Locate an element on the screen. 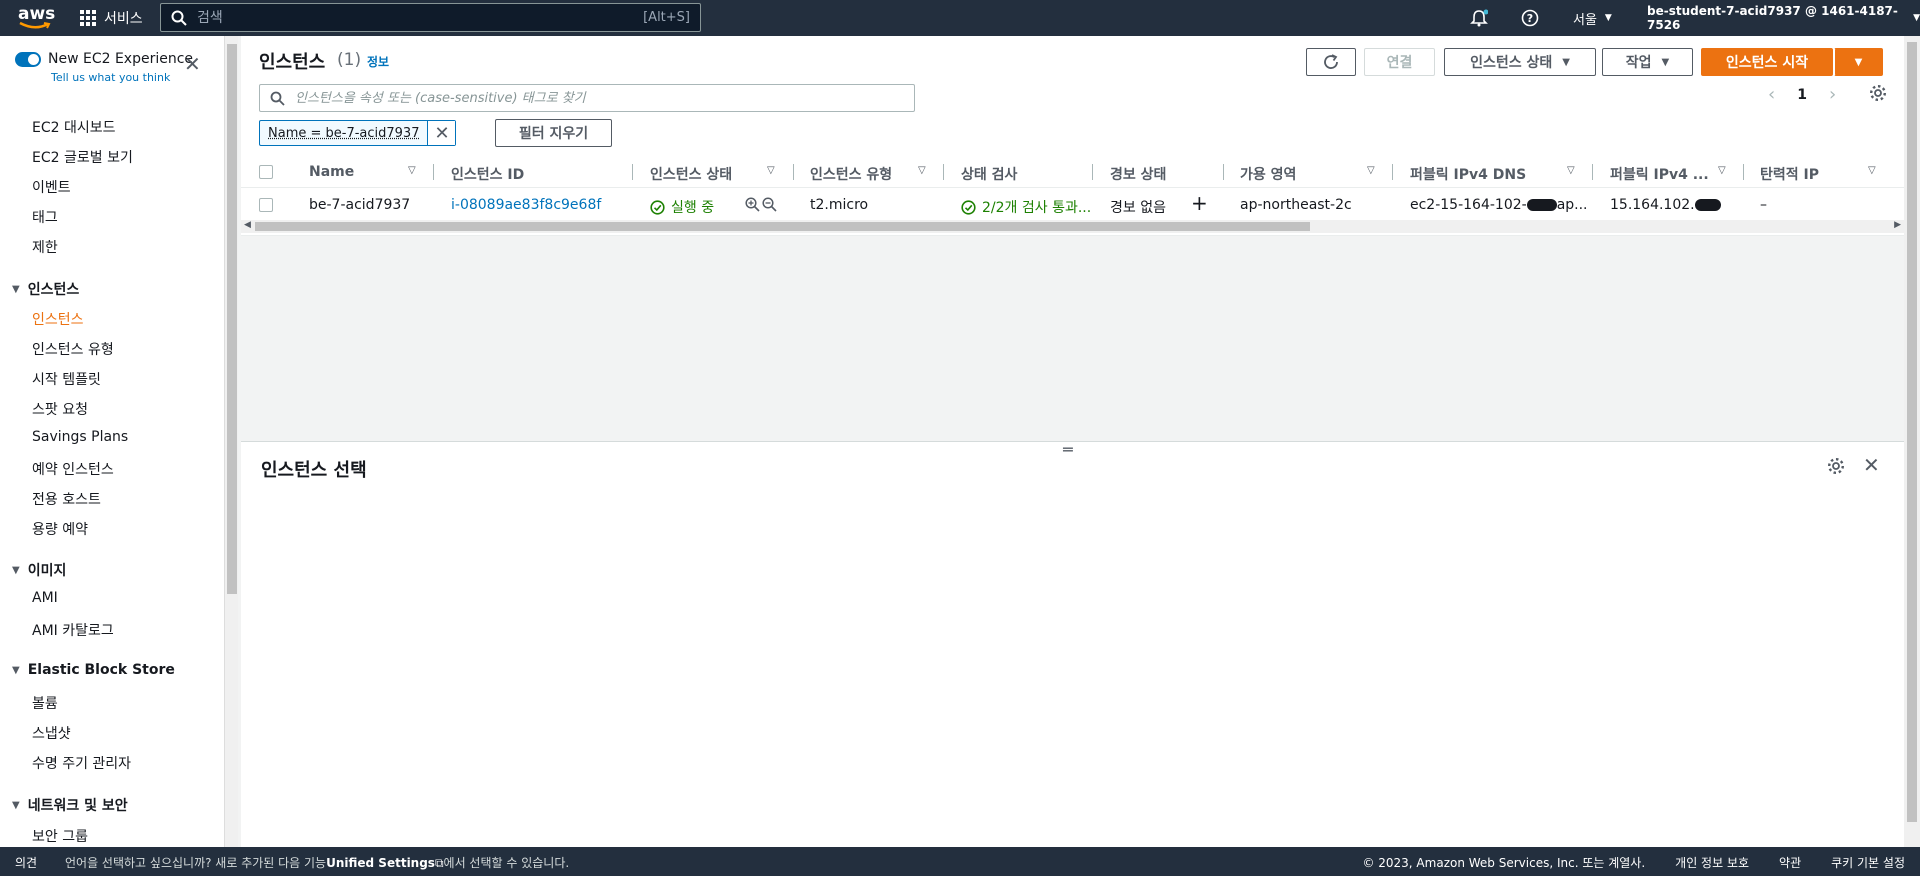  launch-instance-button: 인스턴스 시작 is located at coordinates (1767, 62).